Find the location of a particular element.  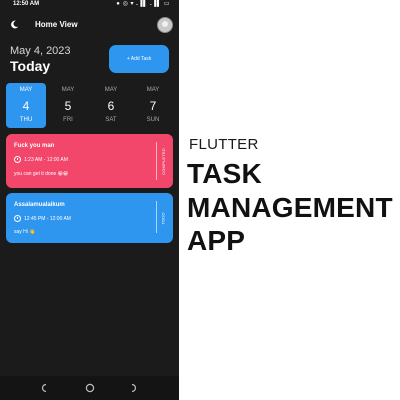

date-cell-sat: MAY 6 SAT is located at coordinates (111, 105).